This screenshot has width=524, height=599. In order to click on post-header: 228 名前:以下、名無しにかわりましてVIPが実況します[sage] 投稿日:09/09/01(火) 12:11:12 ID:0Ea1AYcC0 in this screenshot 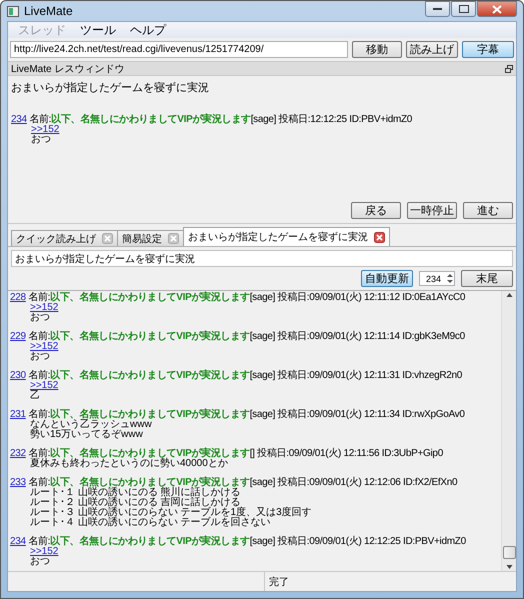, I will do `click(238, 298)`.